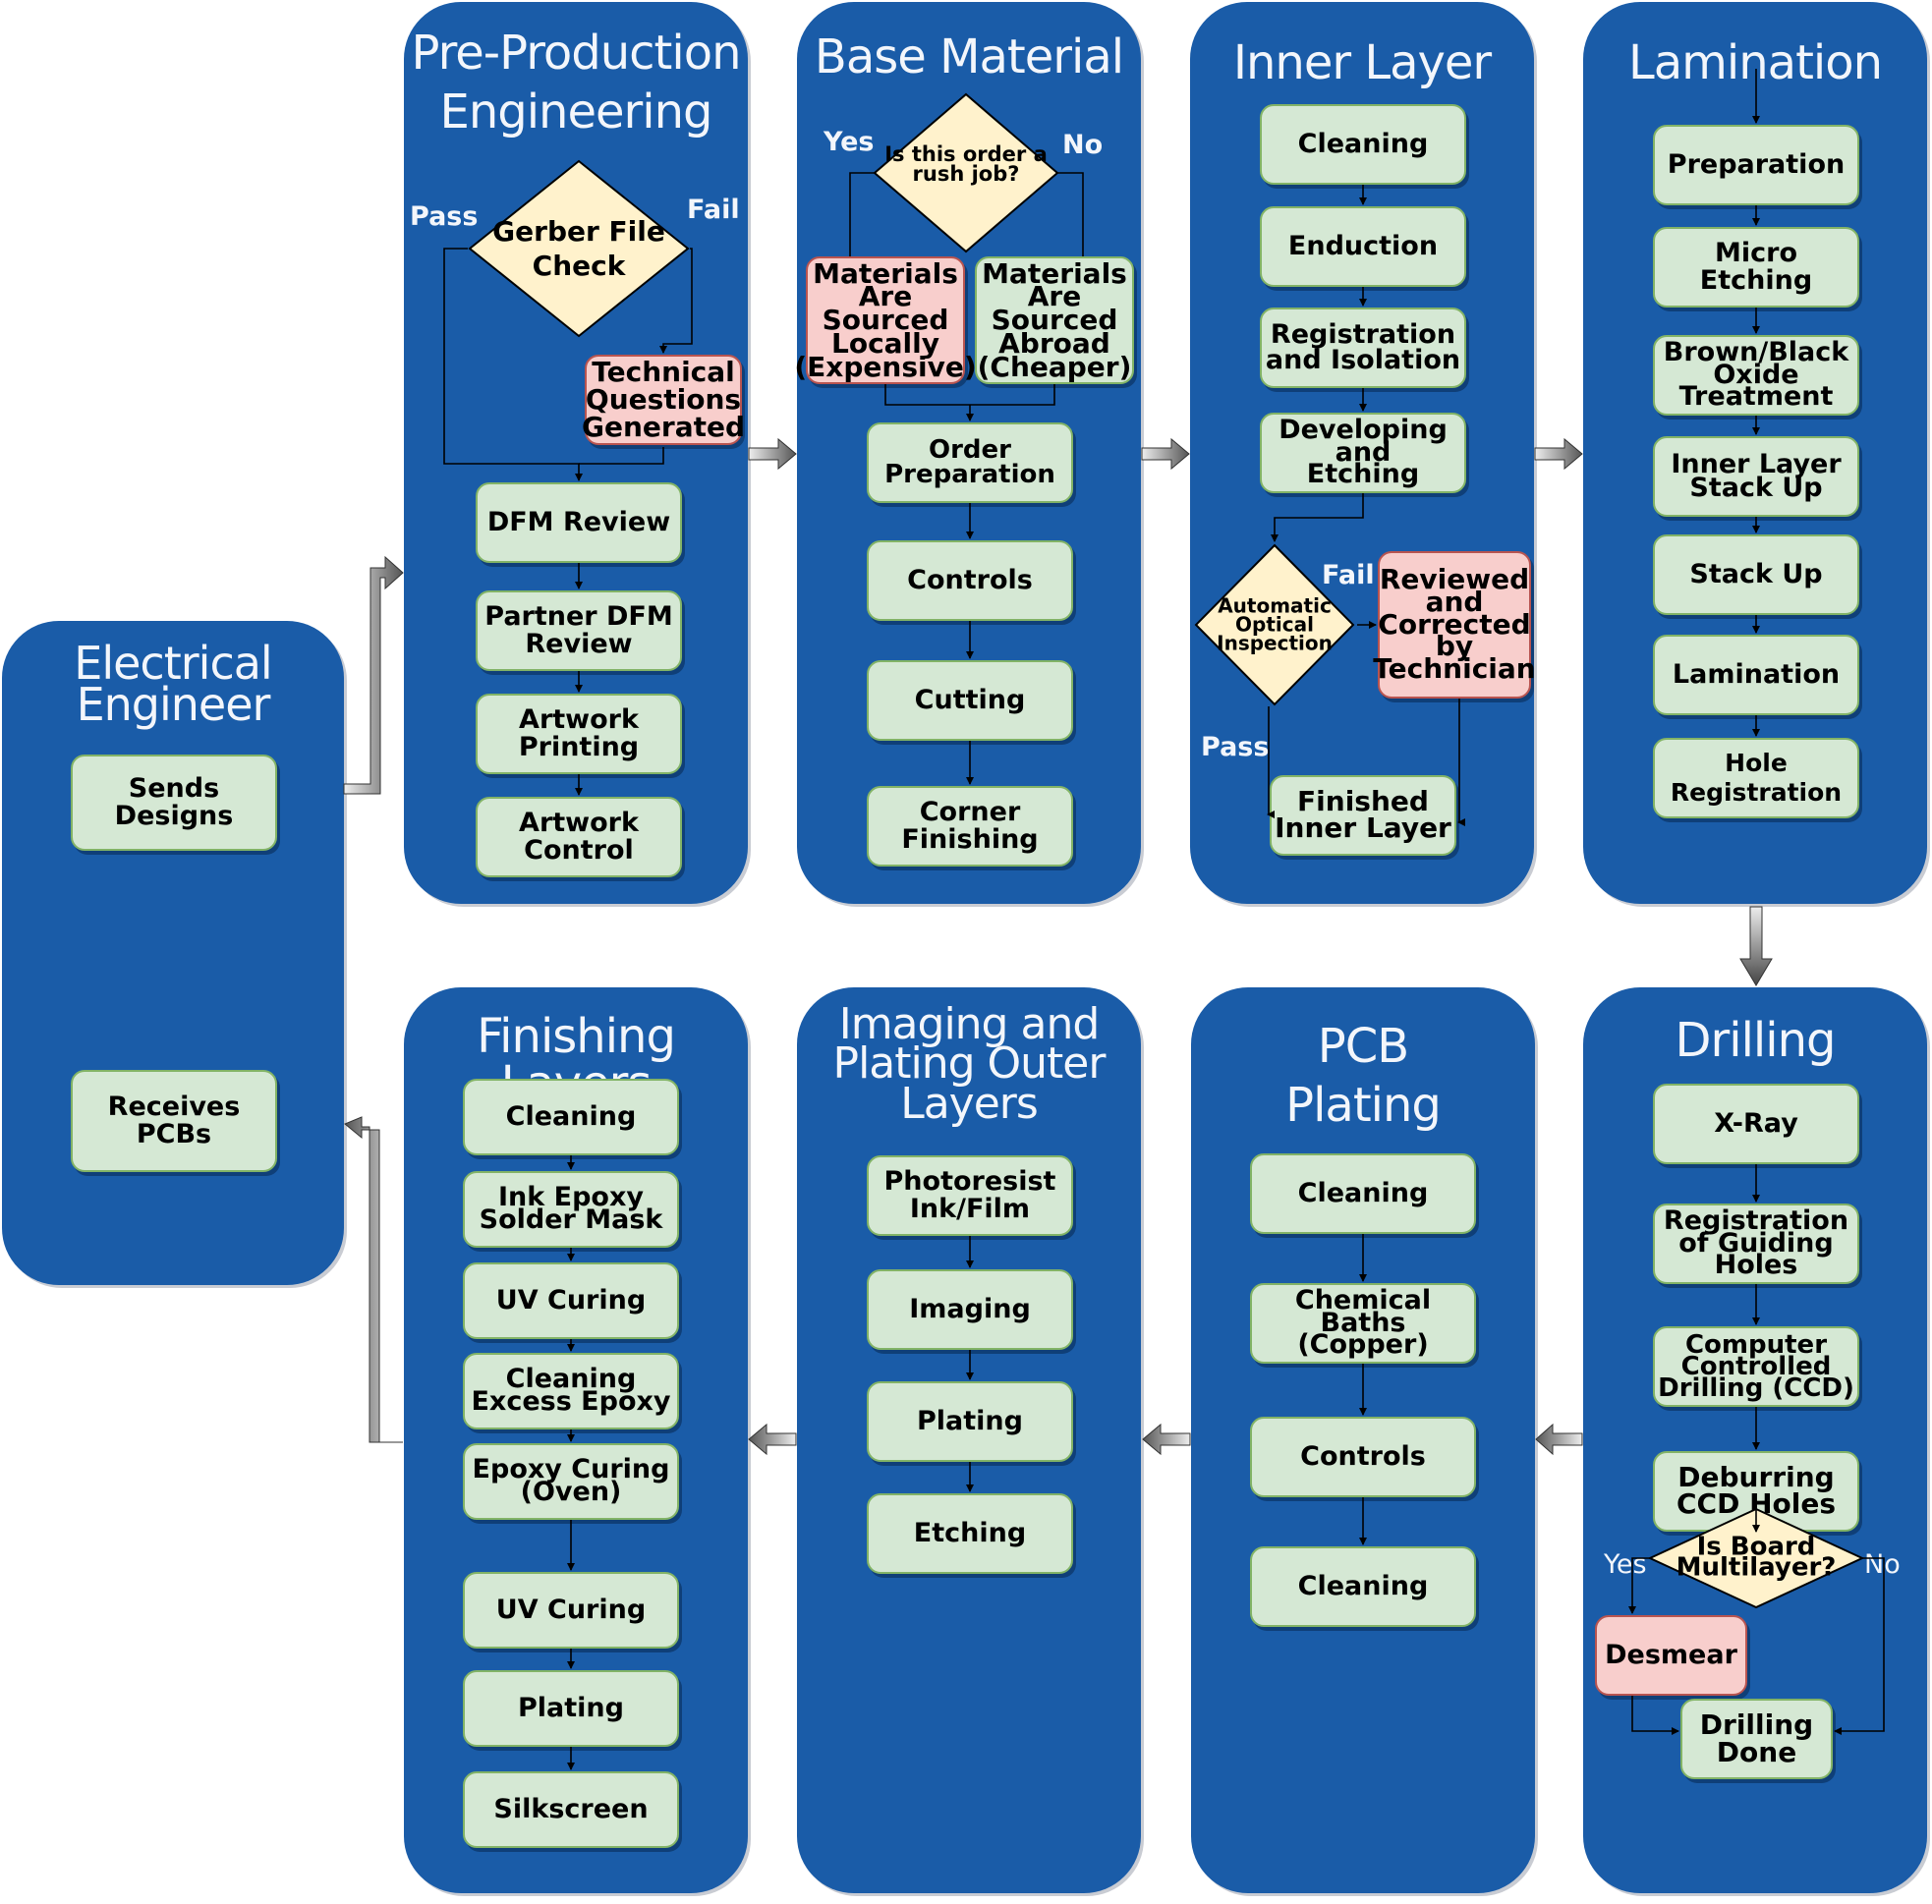 The width and height of the screenshot is (1932, 1904). I want to click on drill-step-3: Computer Controlled Drilling (CCD), so click(1756, 1366).